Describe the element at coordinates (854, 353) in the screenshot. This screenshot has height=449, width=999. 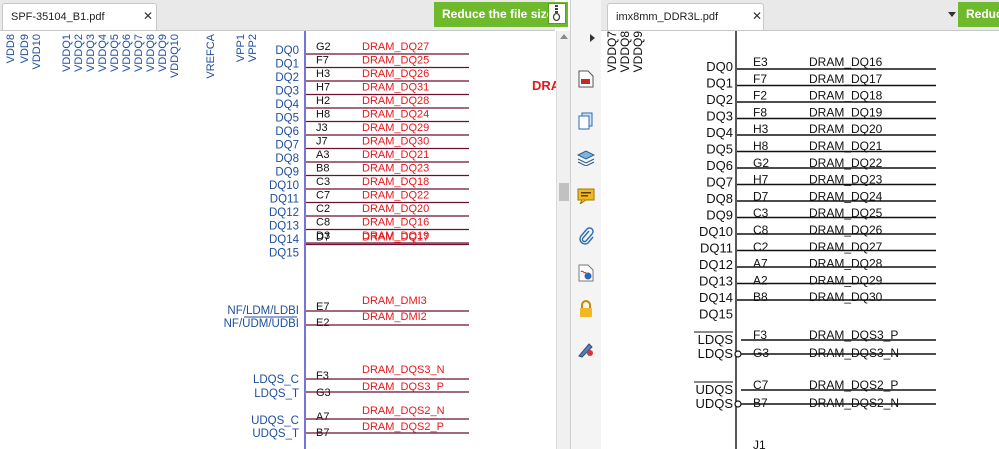
I see `net-label: DRAM_DQS3_N` at that location.